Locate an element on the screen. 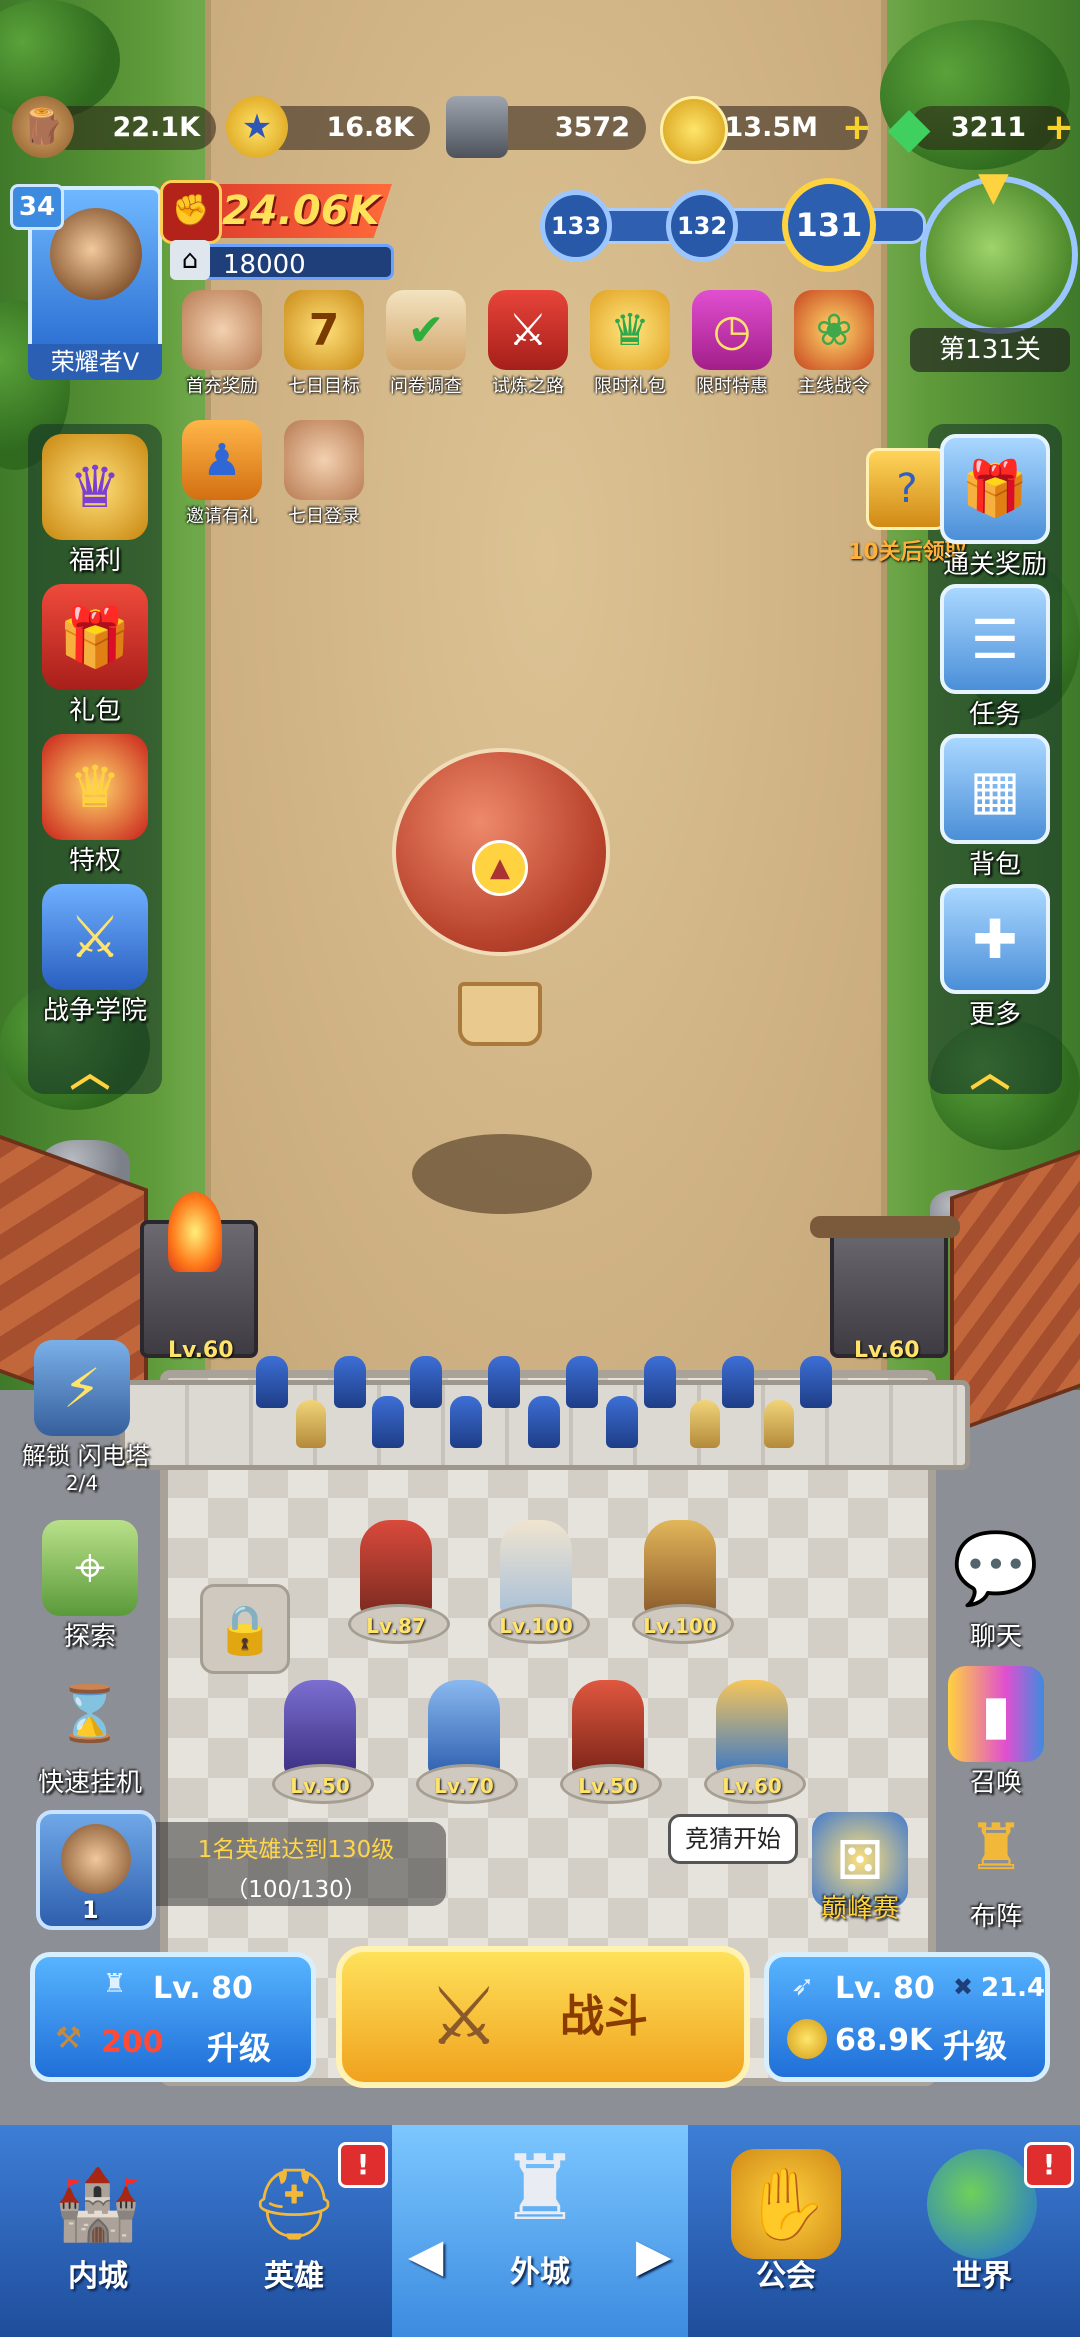  event-trial-road: ⚔ 试炼之路 is located at coordinates (528, 344).